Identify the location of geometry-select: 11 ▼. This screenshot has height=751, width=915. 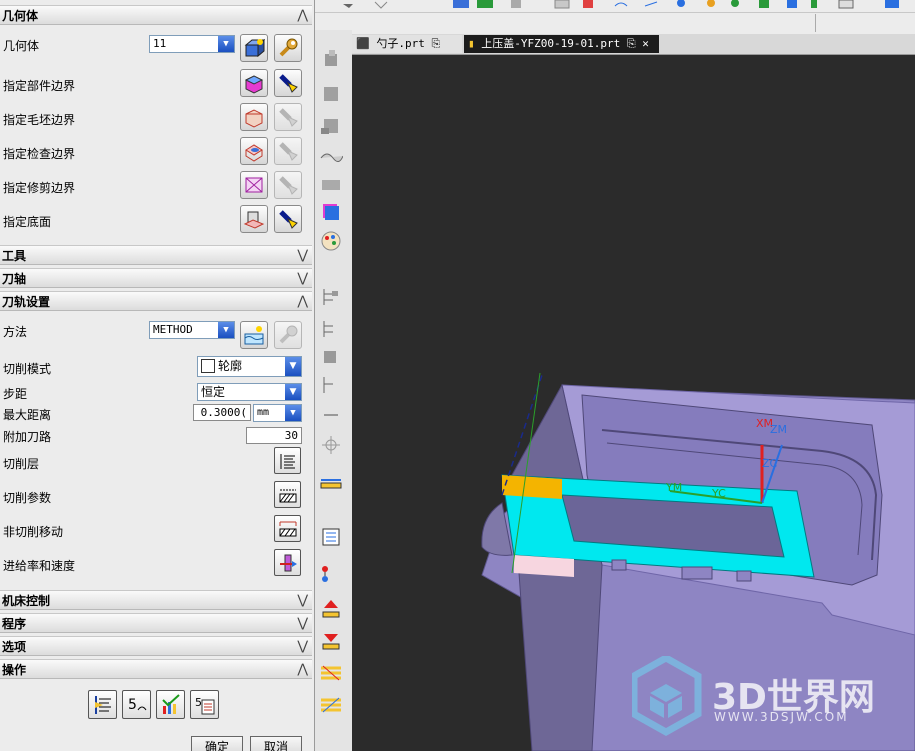
(192, 44).